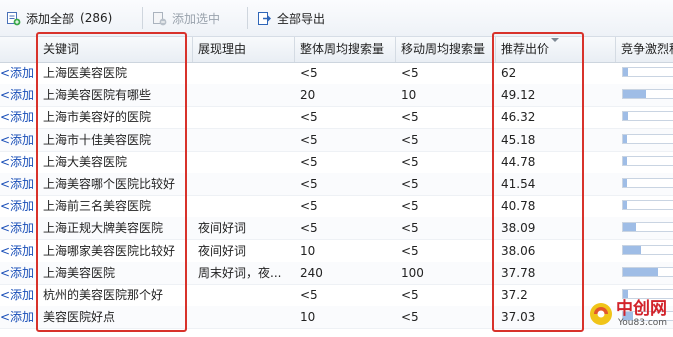  Describe the element at coordinates (412, 272) in the screenshot. I see `mobile-search-cell: 100` at that location.